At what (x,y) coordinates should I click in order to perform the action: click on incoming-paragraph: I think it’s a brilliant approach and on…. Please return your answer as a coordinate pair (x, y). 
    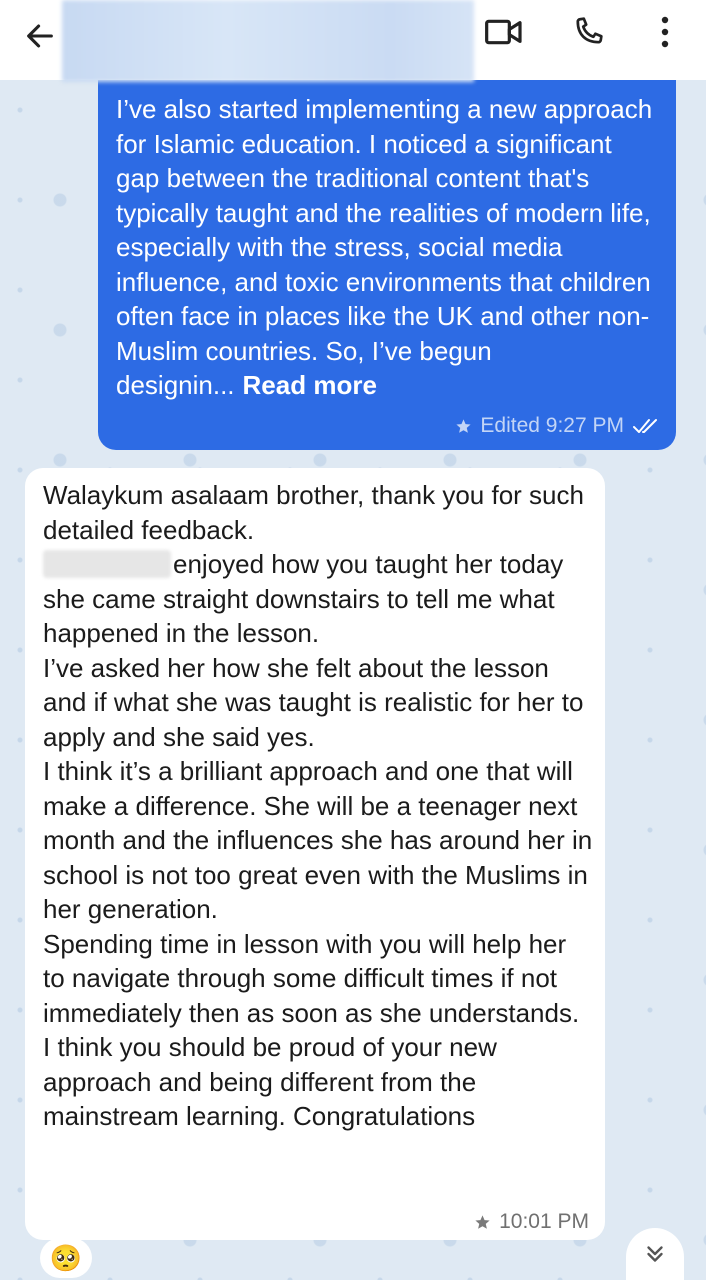
    Looking at the image, I should click on (318, 840).